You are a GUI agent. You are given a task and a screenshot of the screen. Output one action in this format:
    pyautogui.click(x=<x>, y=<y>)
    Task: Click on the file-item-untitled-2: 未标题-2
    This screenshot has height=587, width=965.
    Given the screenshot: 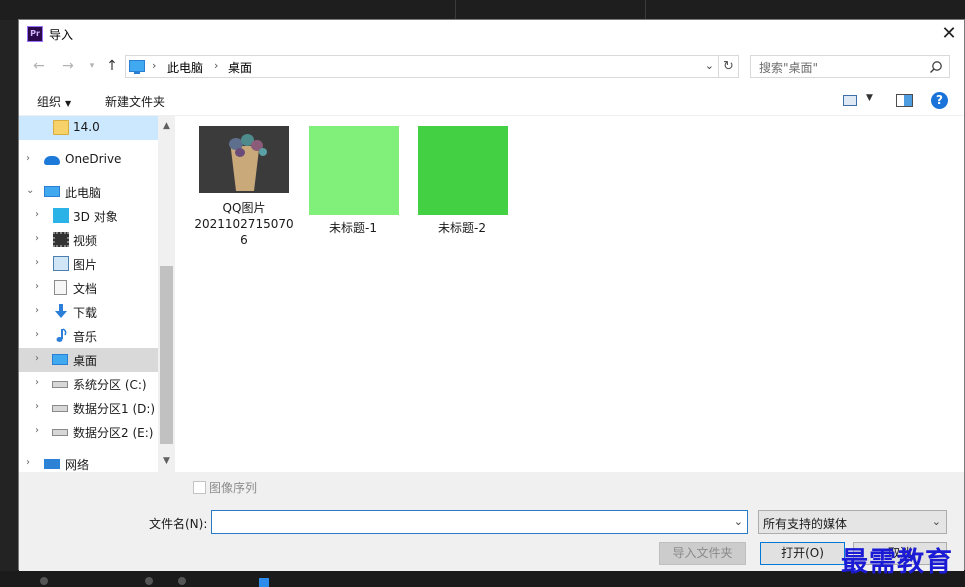 What is the action you would take?
    pyautogui.click(x=462, y=181)
    